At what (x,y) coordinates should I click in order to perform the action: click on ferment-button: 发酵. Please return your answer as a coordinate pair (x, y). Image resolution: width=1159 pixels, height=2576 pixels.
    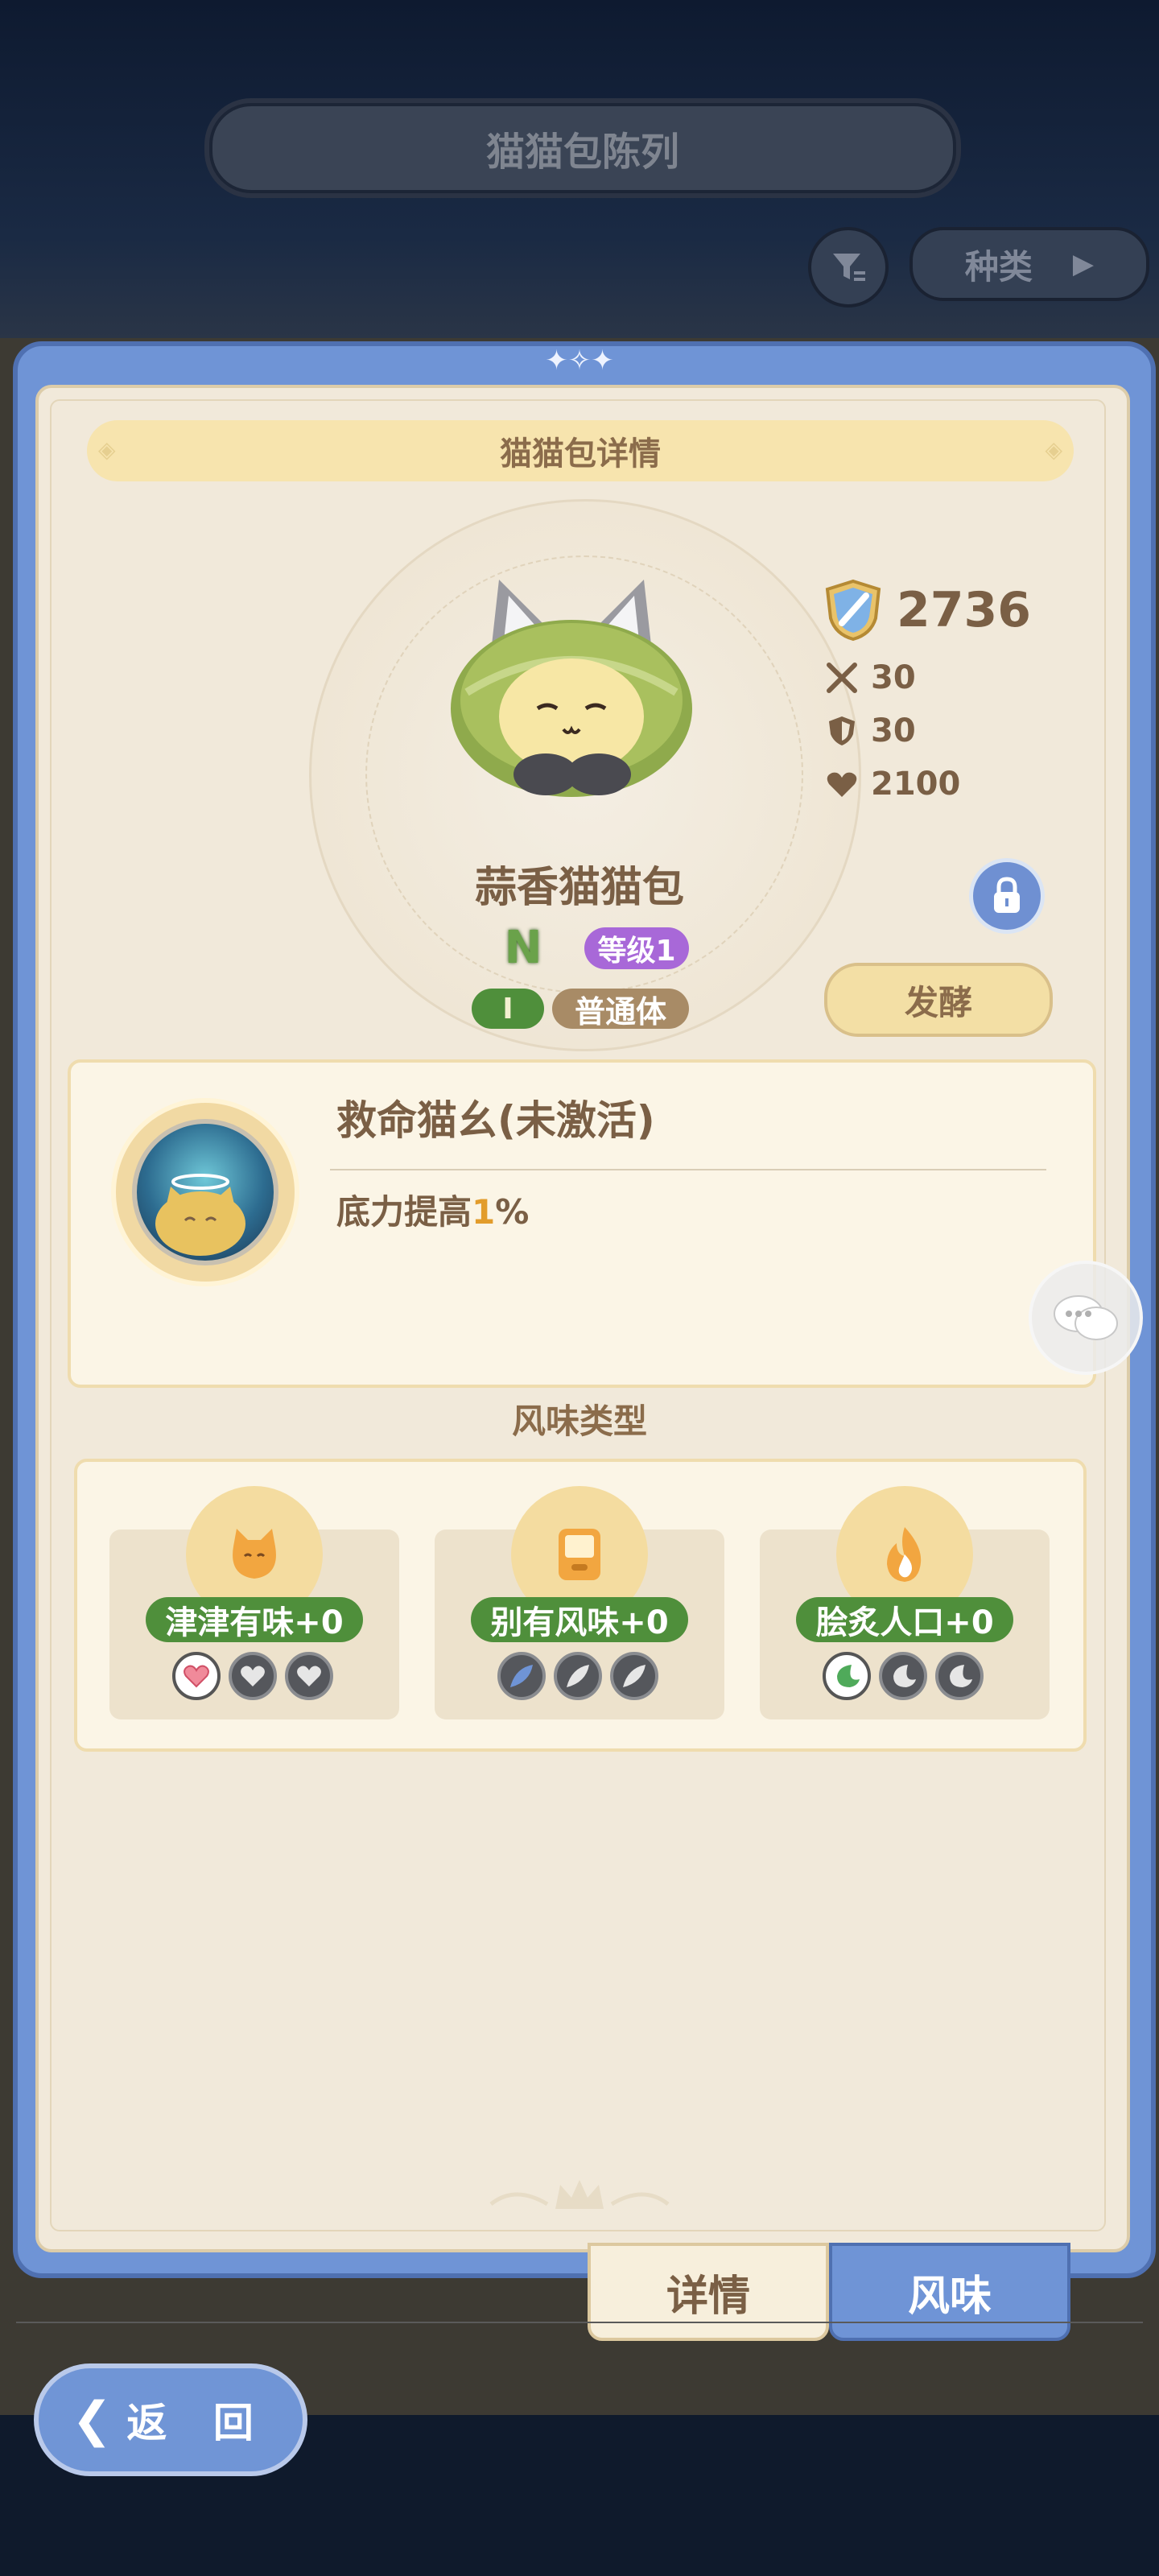
    Looking at the image, I should click on (938, 1000).